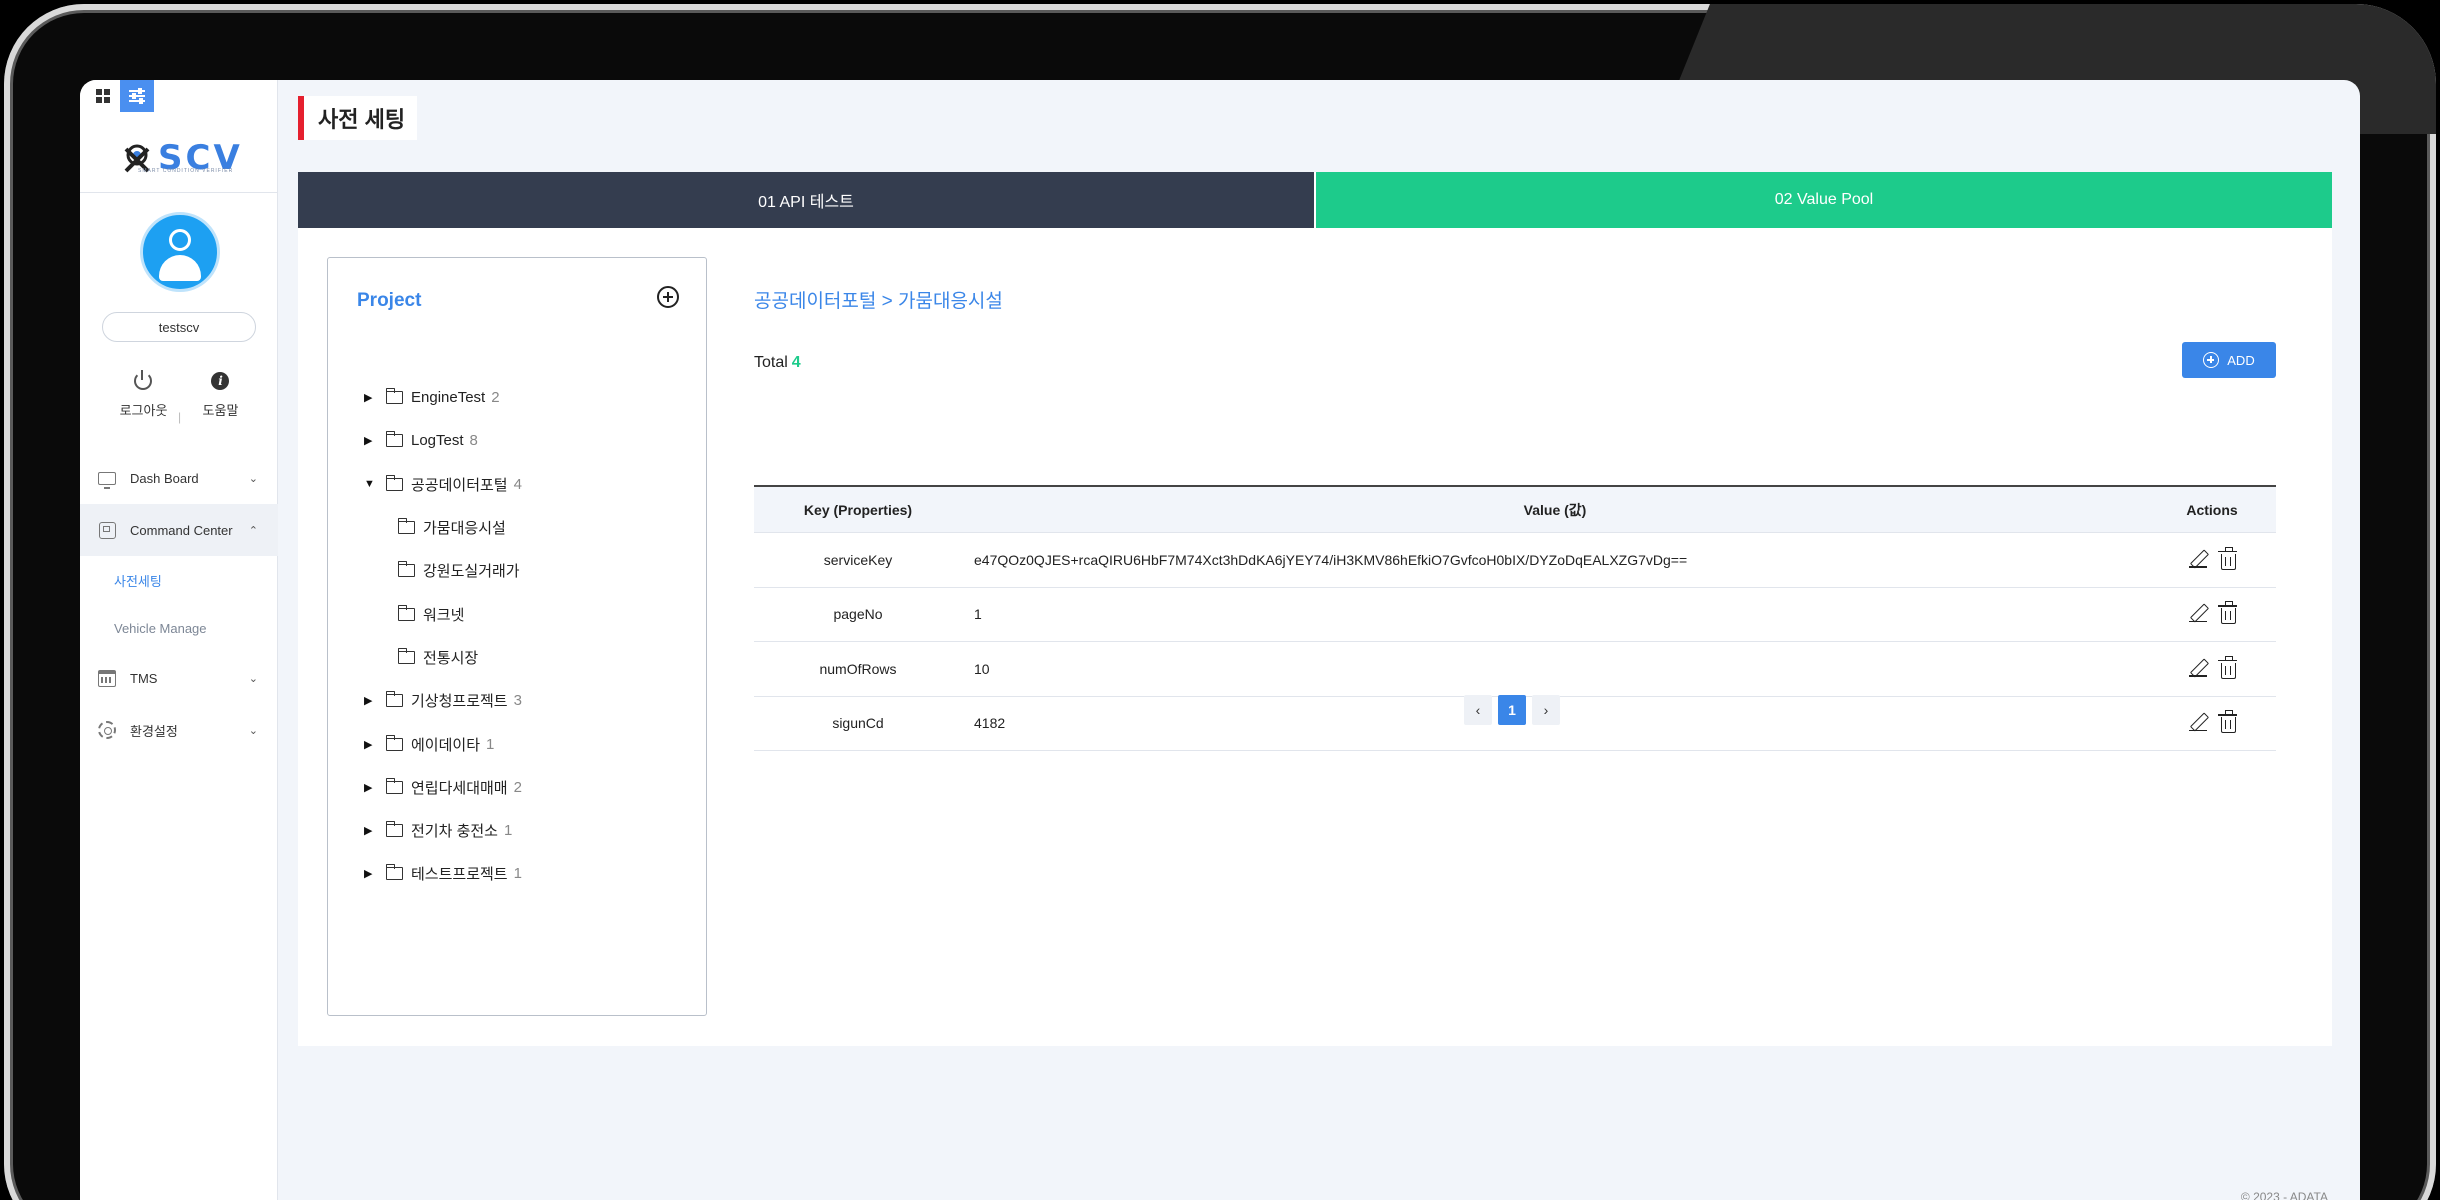 The width and height of the screenshot is (2440, 1200). What do you see at coordinates (143, 410) in the screenshot?
I see `logout-label: 로그아웃` at bounding box center [143, 410].